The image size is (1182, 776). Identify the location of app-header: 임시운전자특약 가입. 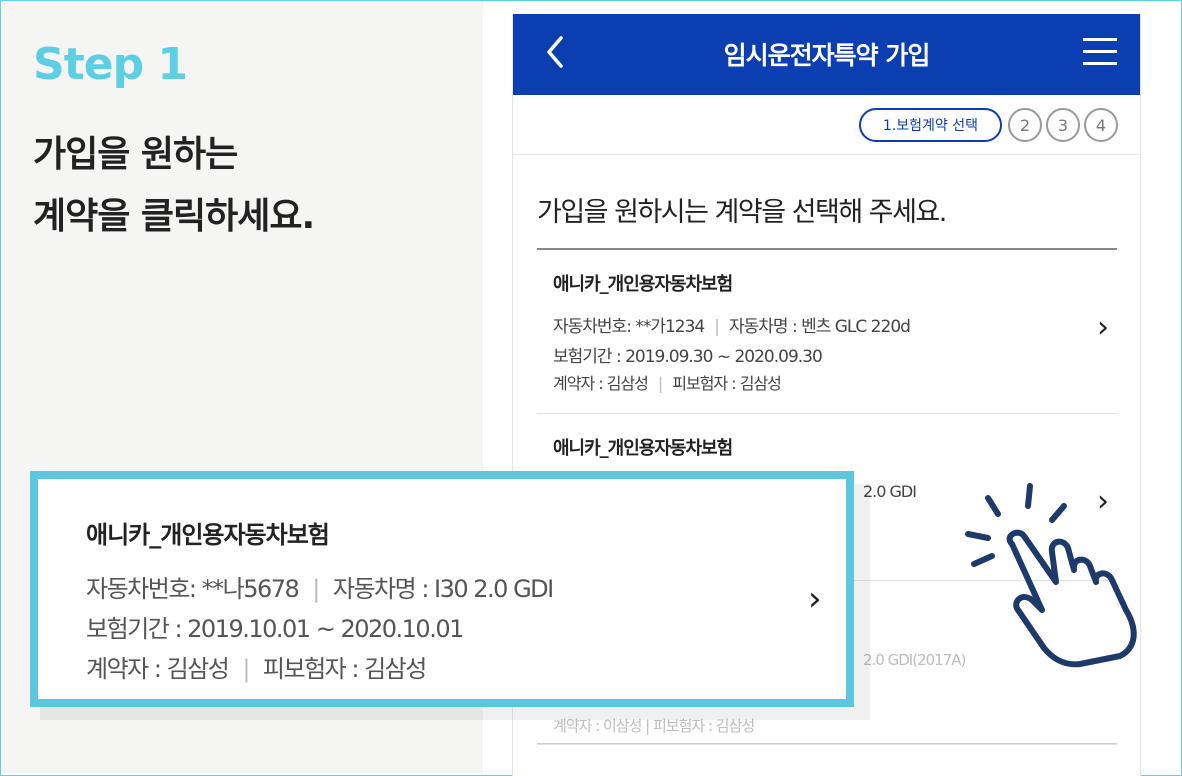
(826, 54).